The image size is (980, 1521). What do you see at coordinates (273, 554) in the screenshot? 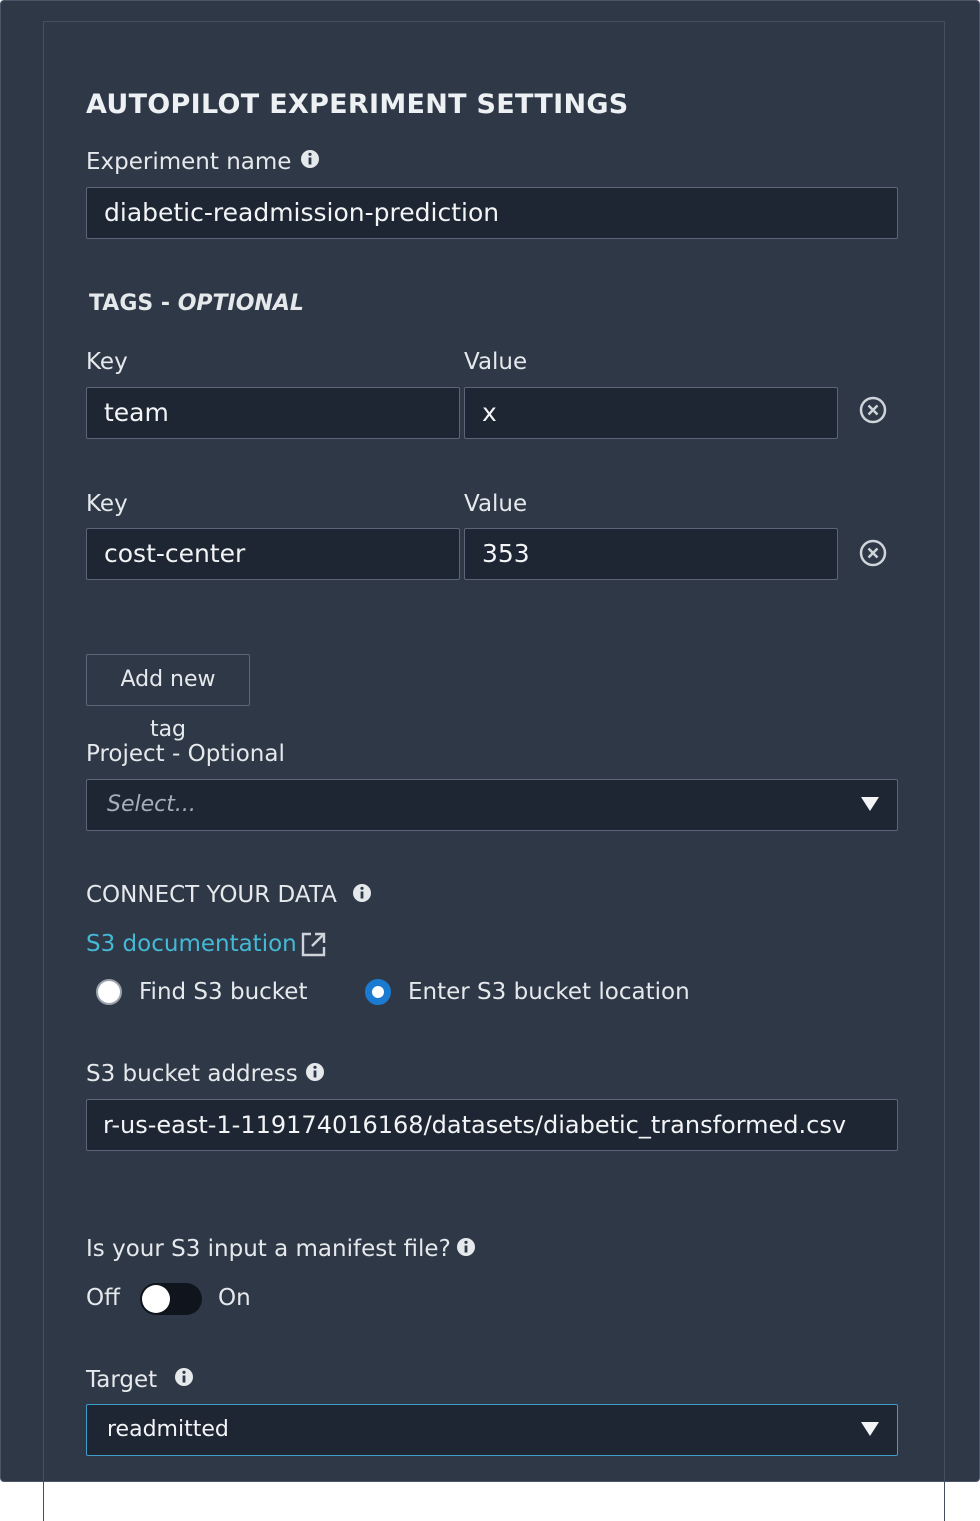
I see `tag-key-input: cost-center` at bounding box center [273, 554].